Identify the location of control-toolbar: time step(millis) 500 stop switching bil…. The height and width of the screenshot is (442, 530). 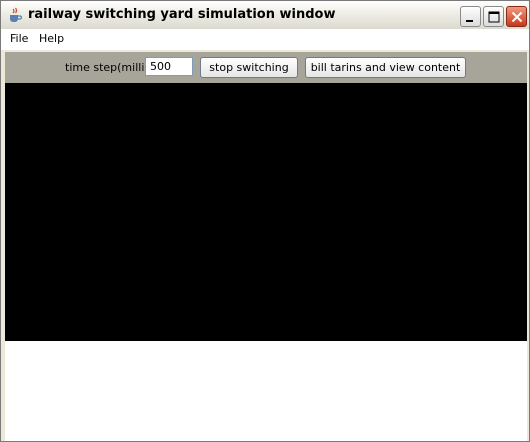
(266, 67).